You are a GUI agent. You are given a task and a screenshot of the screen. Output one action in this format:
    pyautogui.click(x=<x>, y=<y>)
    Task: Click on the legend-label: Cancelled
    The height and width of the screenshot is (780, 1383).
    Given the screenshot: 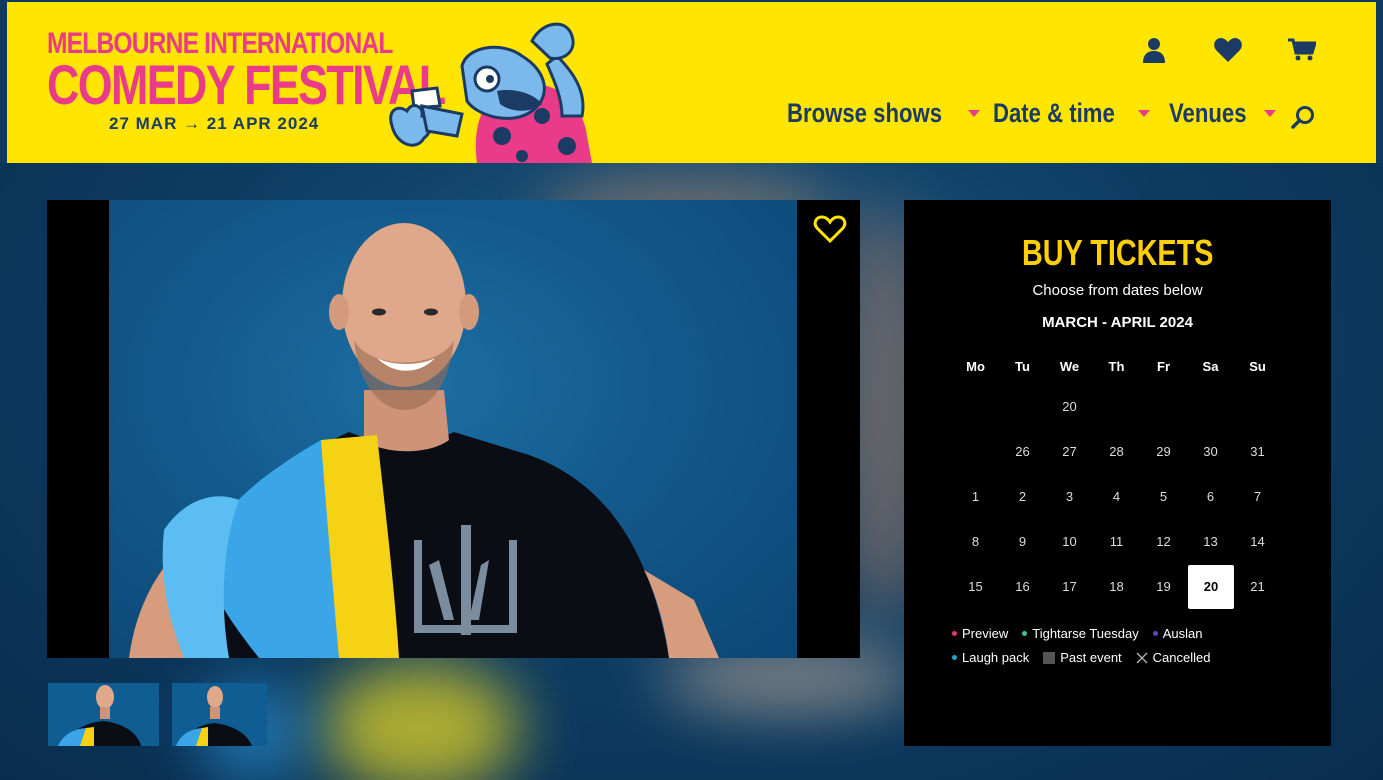 What is the action you would take?
    pyautogui.click(x=1181, y=657)
    